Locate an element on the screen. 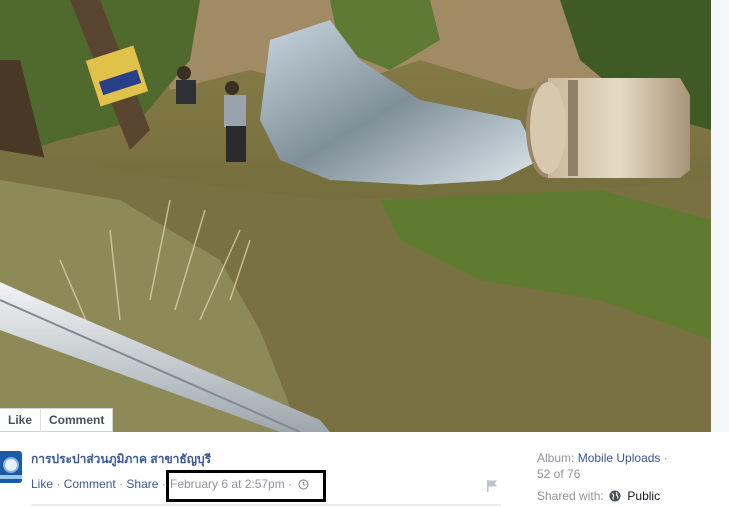  audience-info: Shared with: Public is located at coordinates (598, 497).